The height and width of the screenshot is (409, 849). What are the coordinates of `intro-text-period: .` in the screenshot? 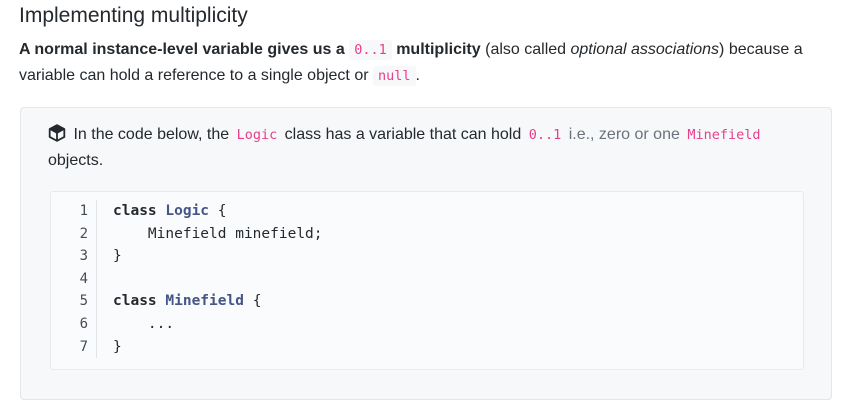 It's located at (417, 75).